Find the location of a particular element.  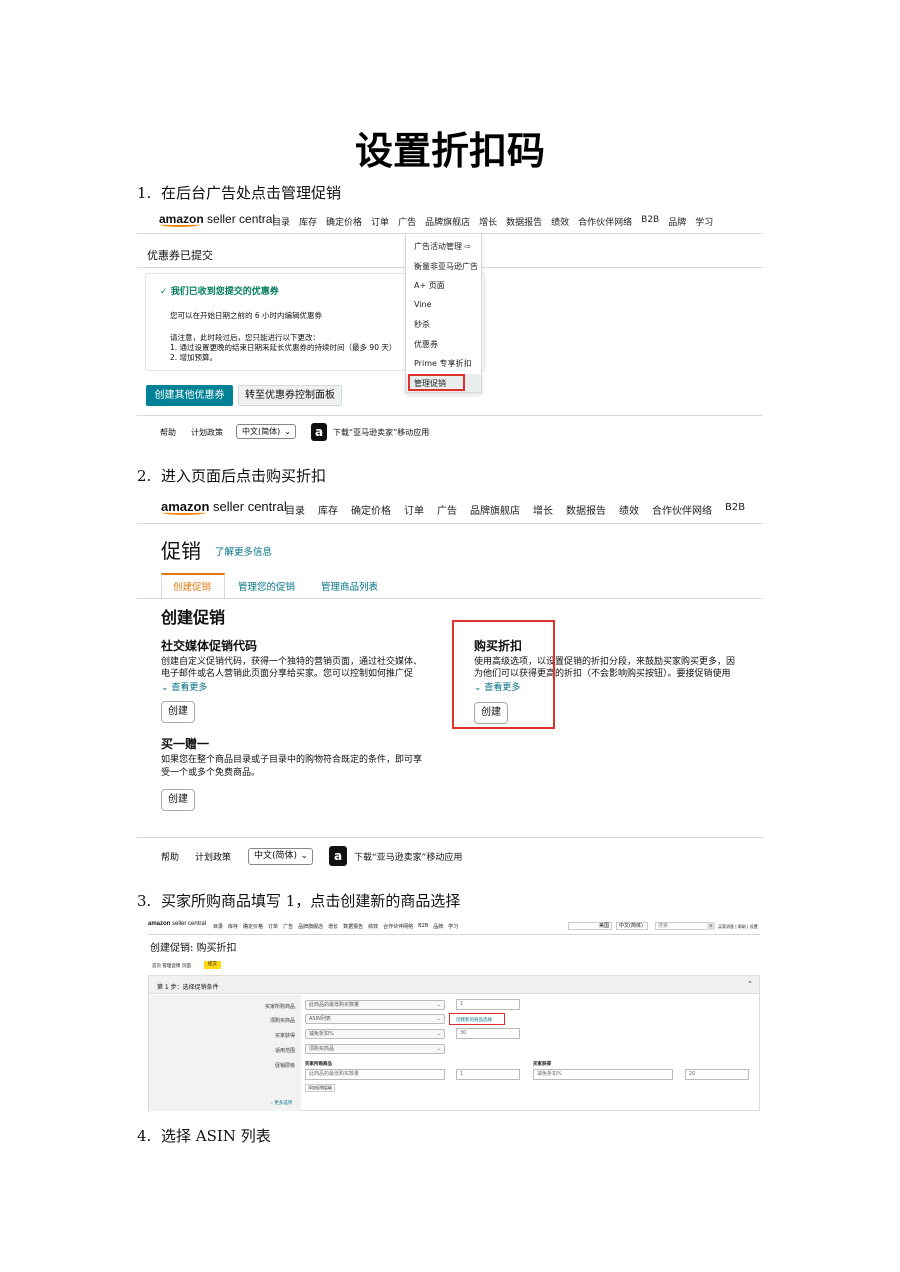

add-tier-button: 添加促销层级 is located at coordinates (320, 1088).